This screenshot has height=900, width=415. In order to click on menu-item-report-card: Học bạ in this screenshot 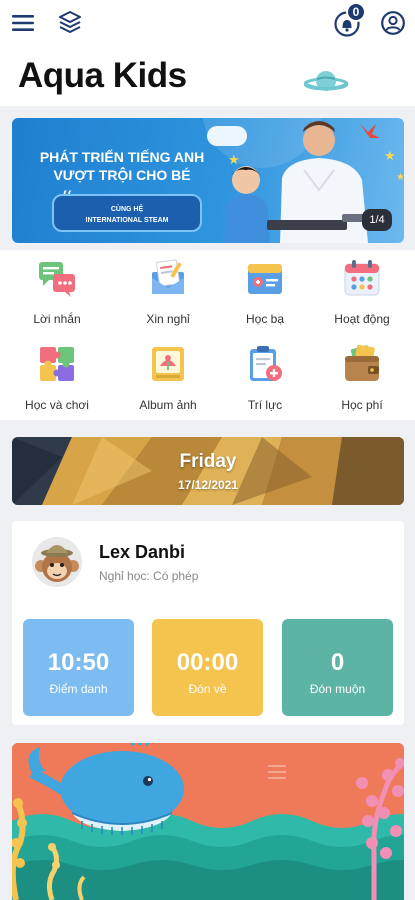, I will do `click(265, 290)`.